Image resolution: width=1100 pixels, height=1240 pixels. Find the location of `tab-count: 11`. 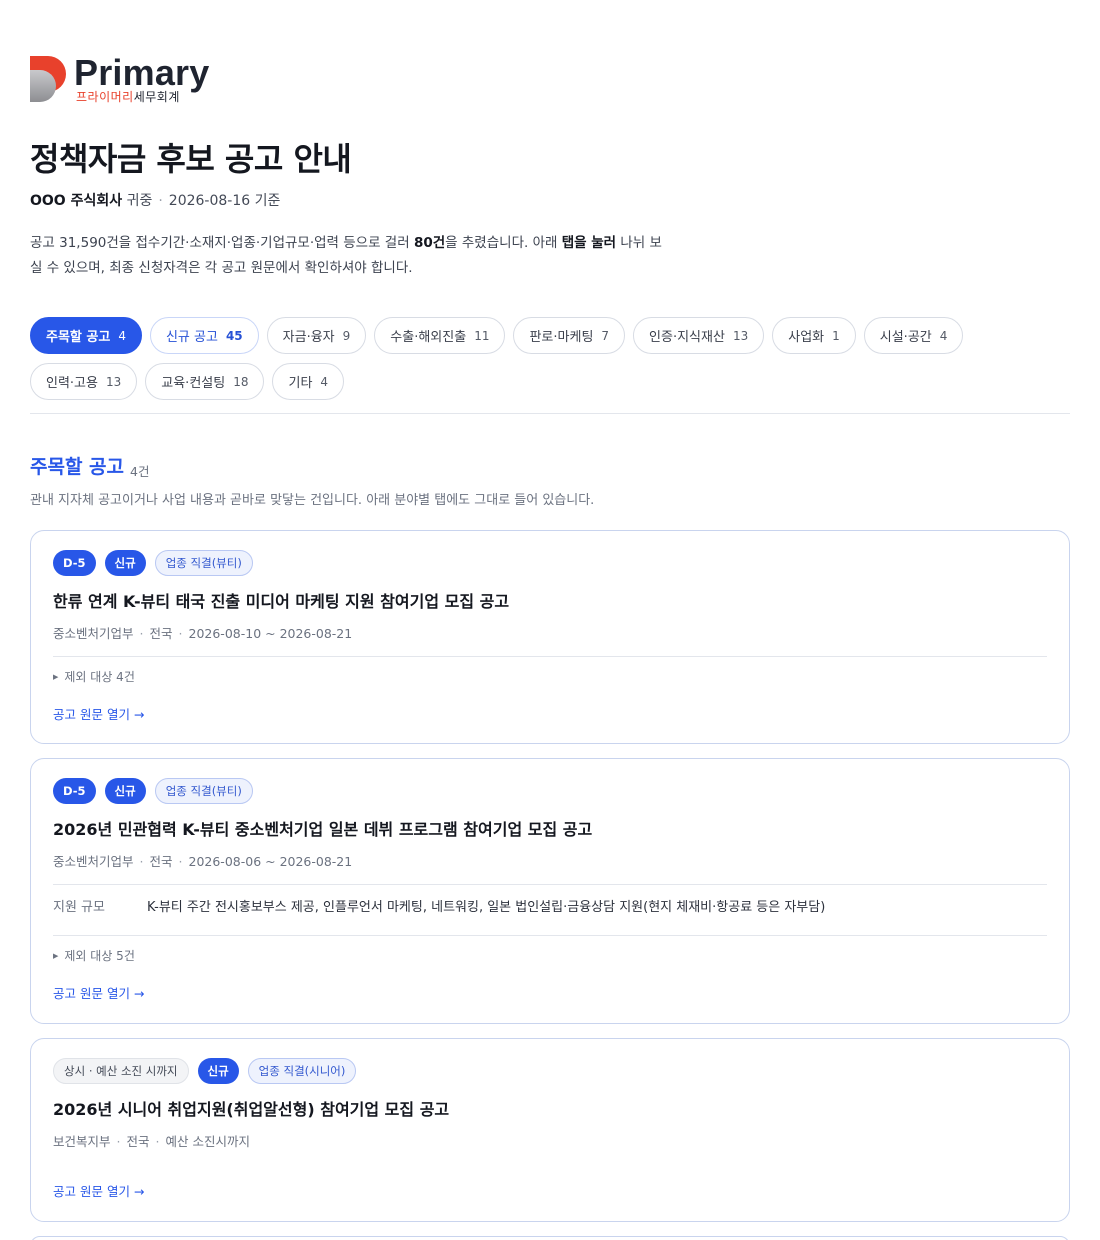

tab-count: 11 is located at coordinates (482, 335).